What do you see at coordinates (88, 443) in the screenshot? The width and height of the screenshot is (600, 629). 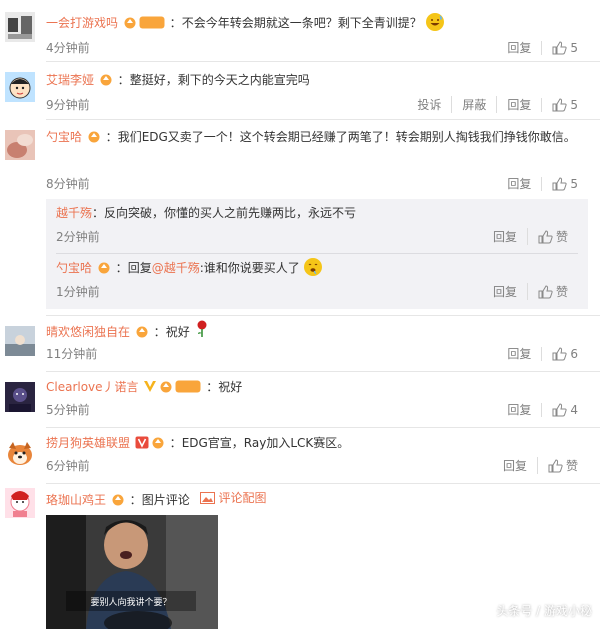 I see `comment-username: 捞月狗英雄联盟` at bounding box center [88, 443].